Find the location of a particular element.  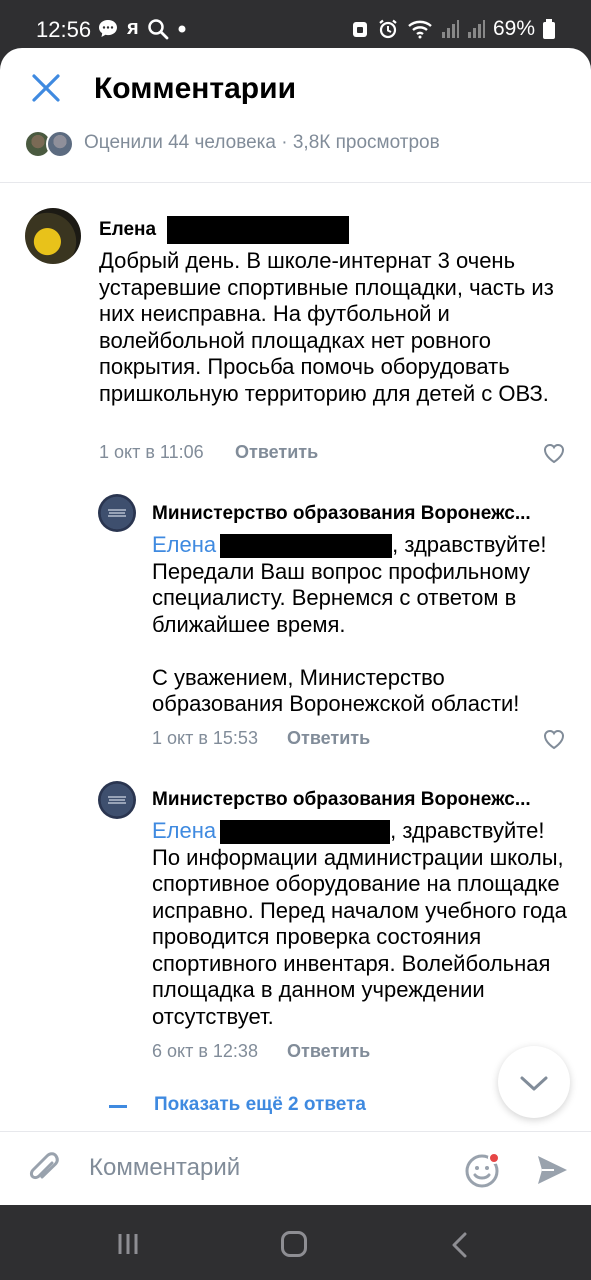

recent-apps-icon is located at coordinates (128, 1244).